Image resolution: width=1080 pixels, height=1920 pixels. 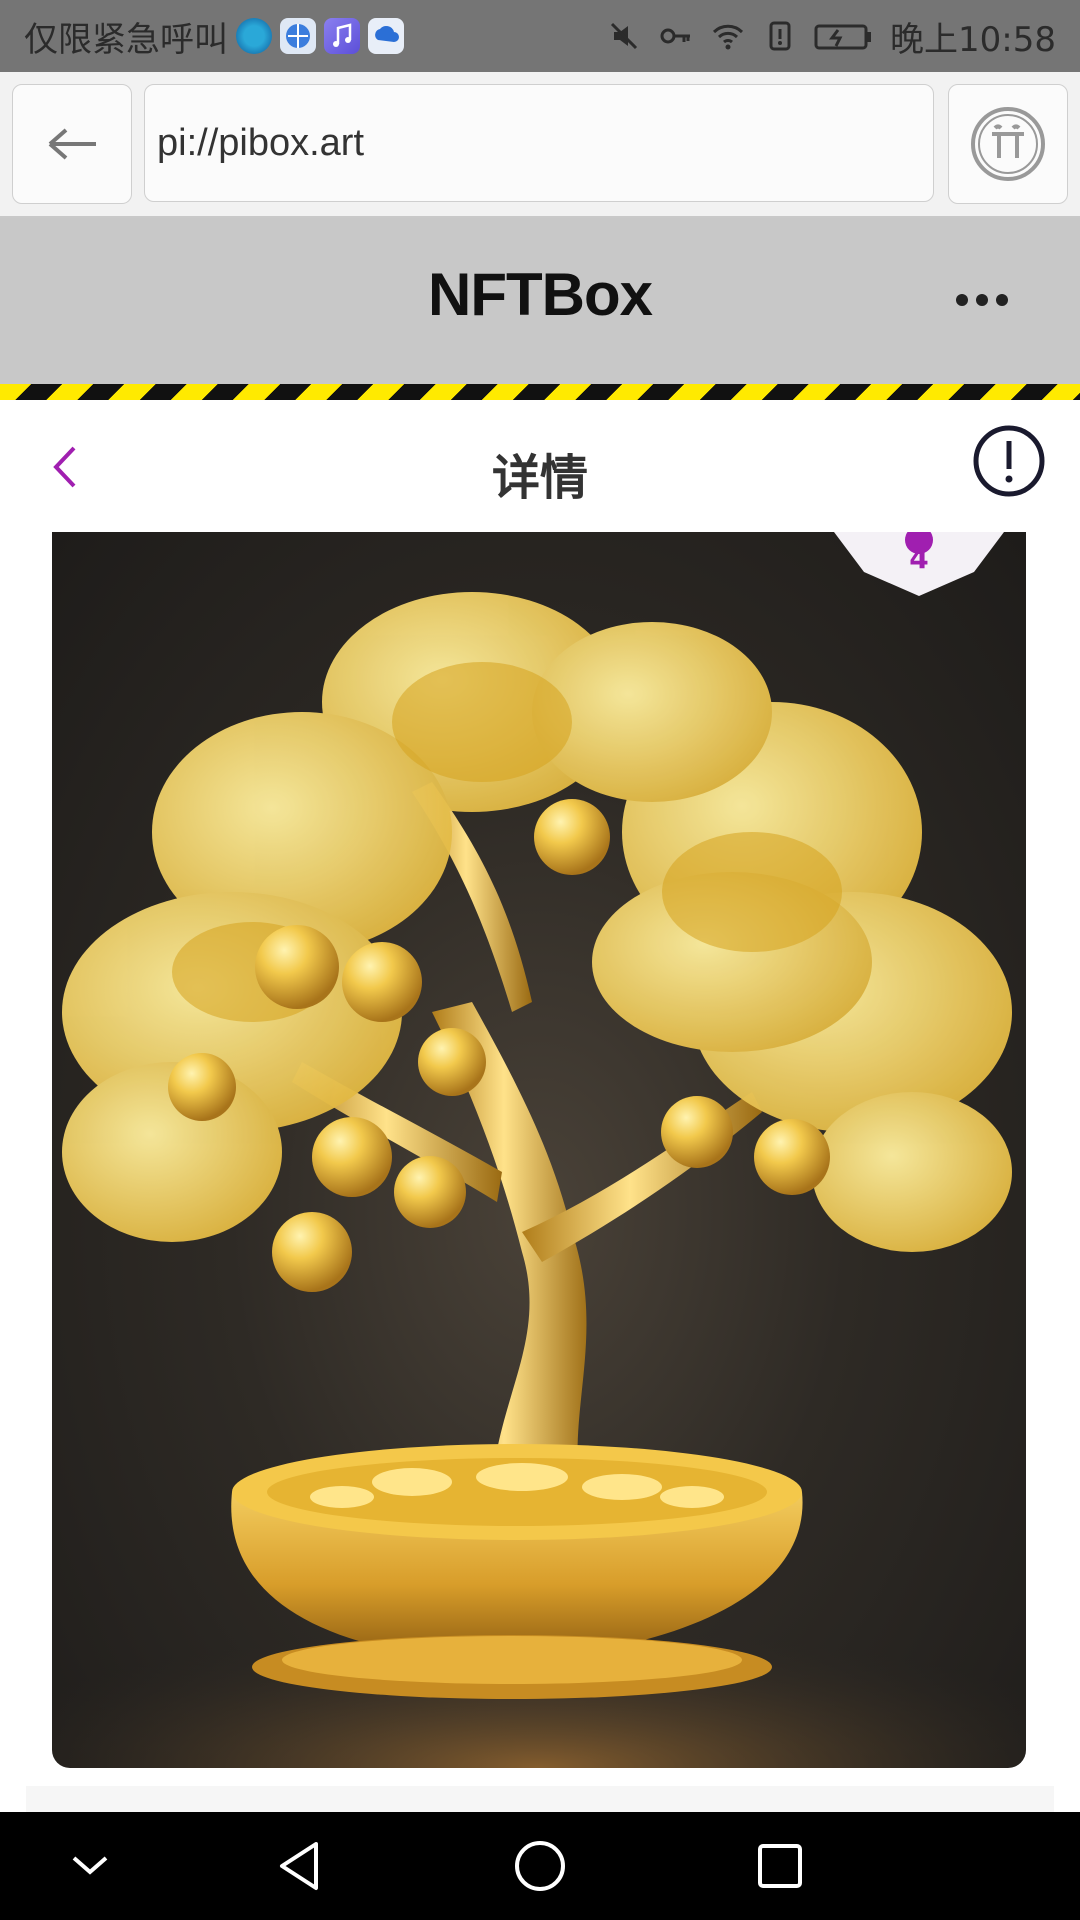 I want to click on app-title: NFTBox, so click(x=540, y=294).